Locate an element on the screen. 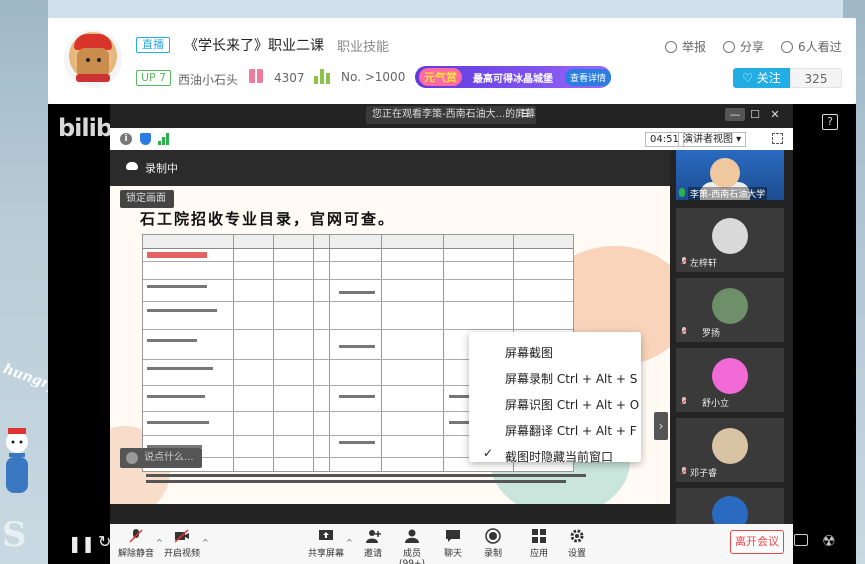 The width and height of the screenshot is (865, 564). share-button: 分享 is located at coordinates (743, 46).